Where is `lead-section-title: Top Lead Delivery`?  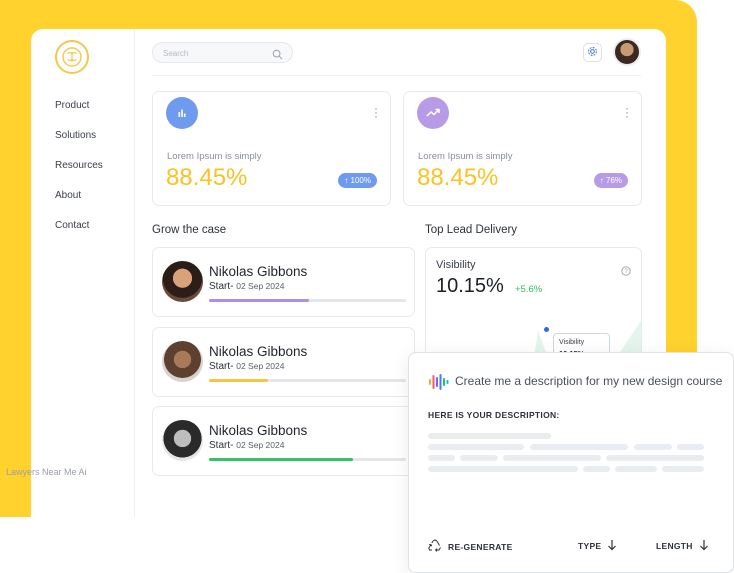 lead-section-title: Top Lead Delivery is located at coordinates (471, 230).